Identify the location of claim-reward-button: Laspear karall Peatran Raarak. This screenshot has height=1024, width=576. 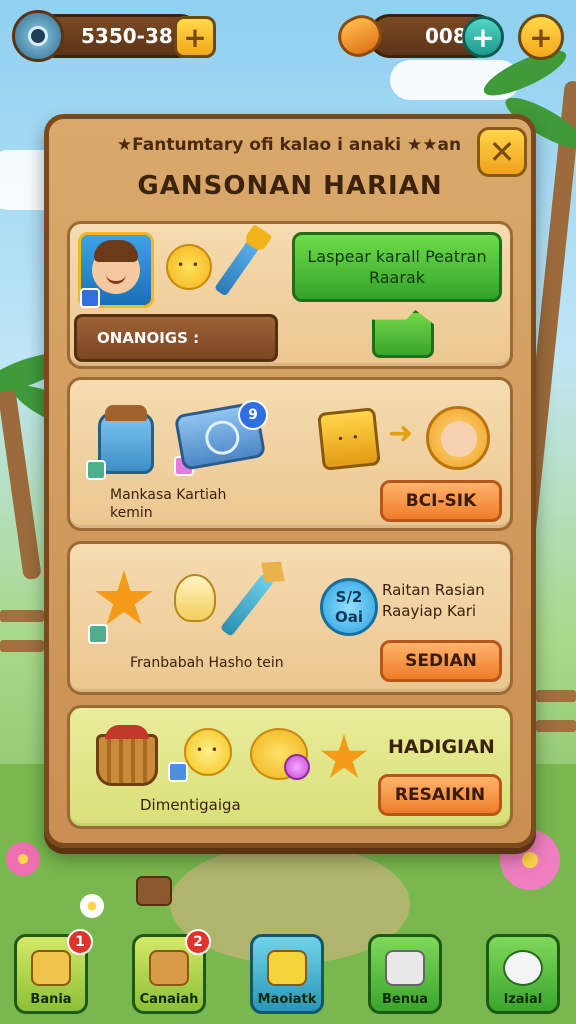
(397, 267).